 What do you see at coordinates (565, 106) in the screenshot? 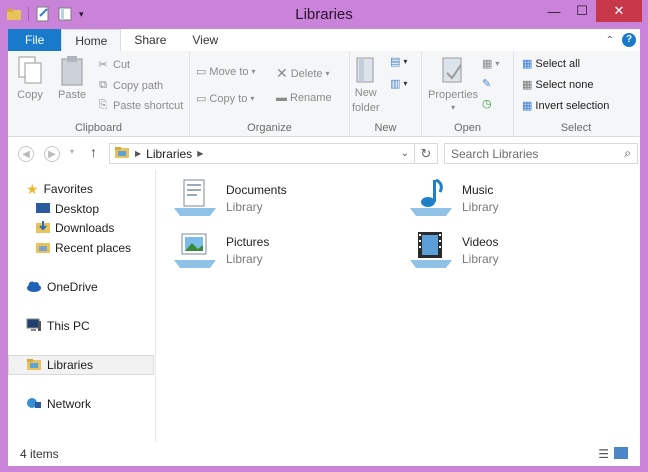
I see `invert-selection-button: ▦ Invert selection` at bounding box center [565, 106].